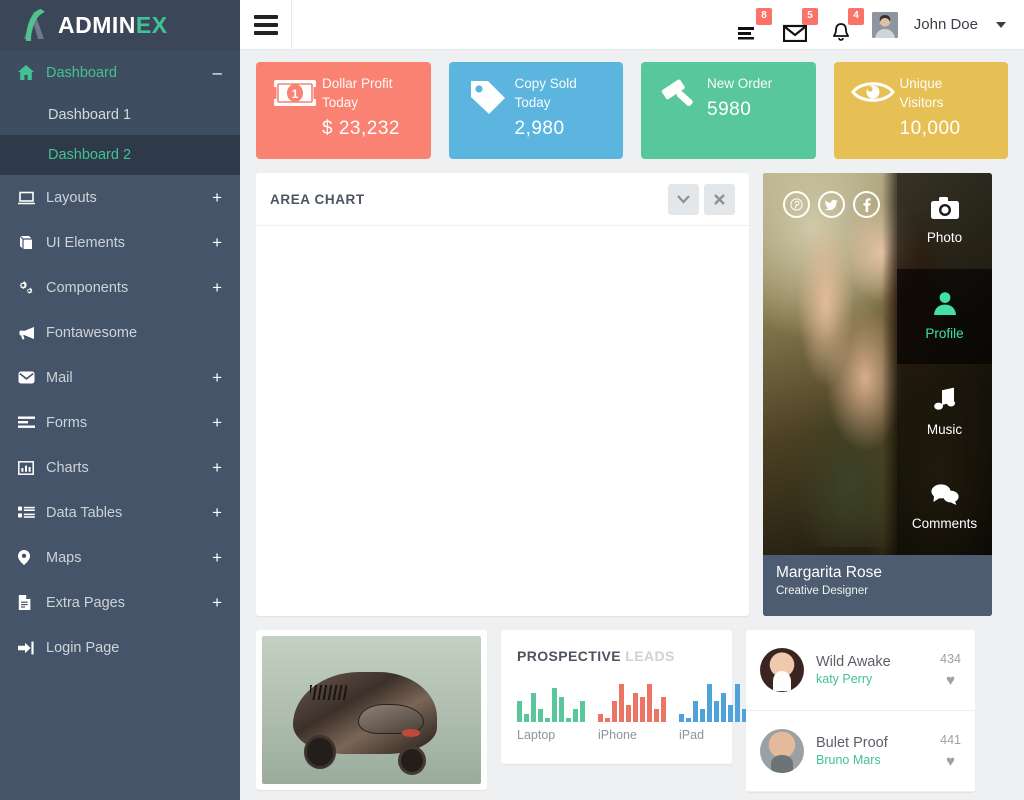  I want to click on logo: ADMINEX, so click(120, 25).